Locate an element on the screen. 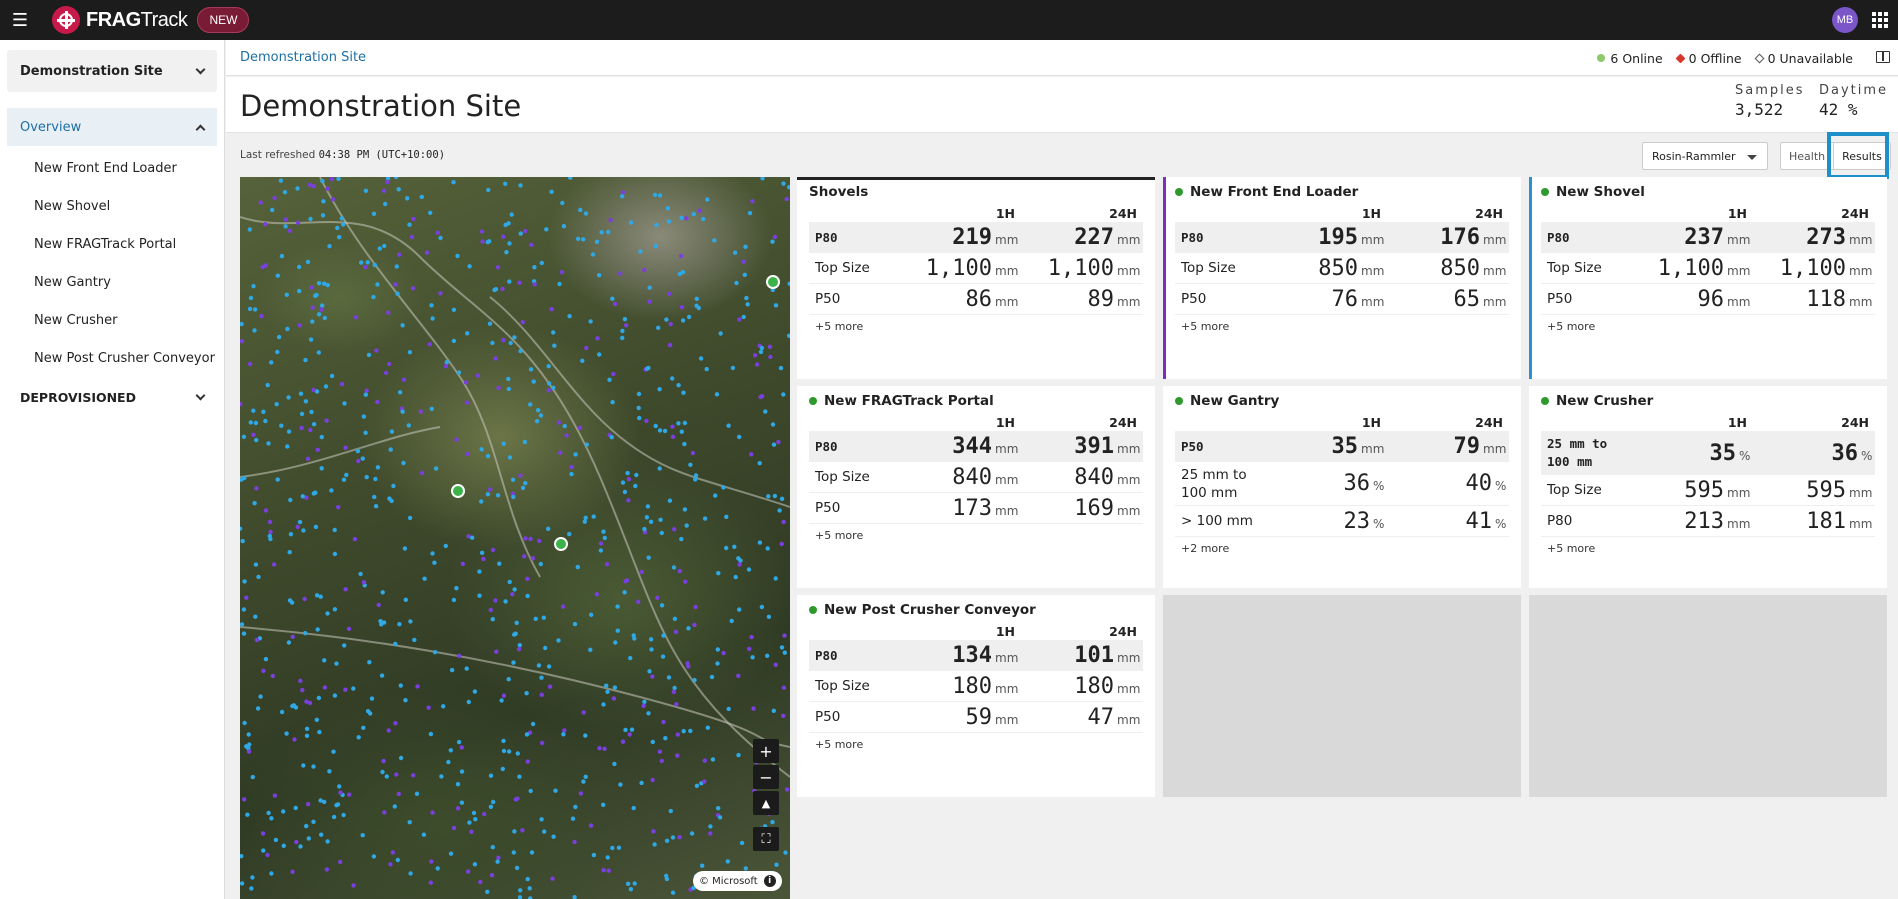 This screenshot has height=899, width=1898. sidebar-item-front-end-loader: New Front End Loader is located at coordinates (112, 168).